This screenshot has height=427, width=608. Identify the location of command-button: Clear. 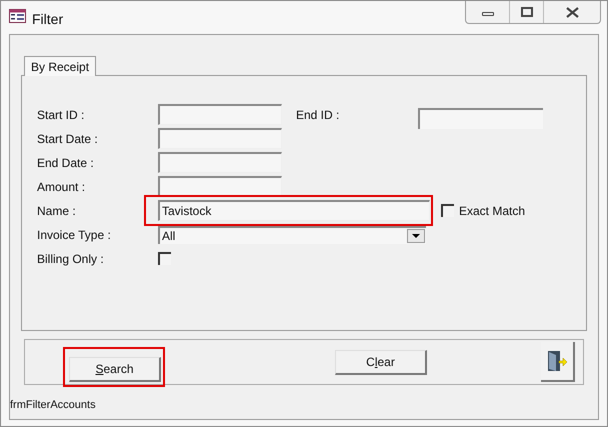
(381, 362).